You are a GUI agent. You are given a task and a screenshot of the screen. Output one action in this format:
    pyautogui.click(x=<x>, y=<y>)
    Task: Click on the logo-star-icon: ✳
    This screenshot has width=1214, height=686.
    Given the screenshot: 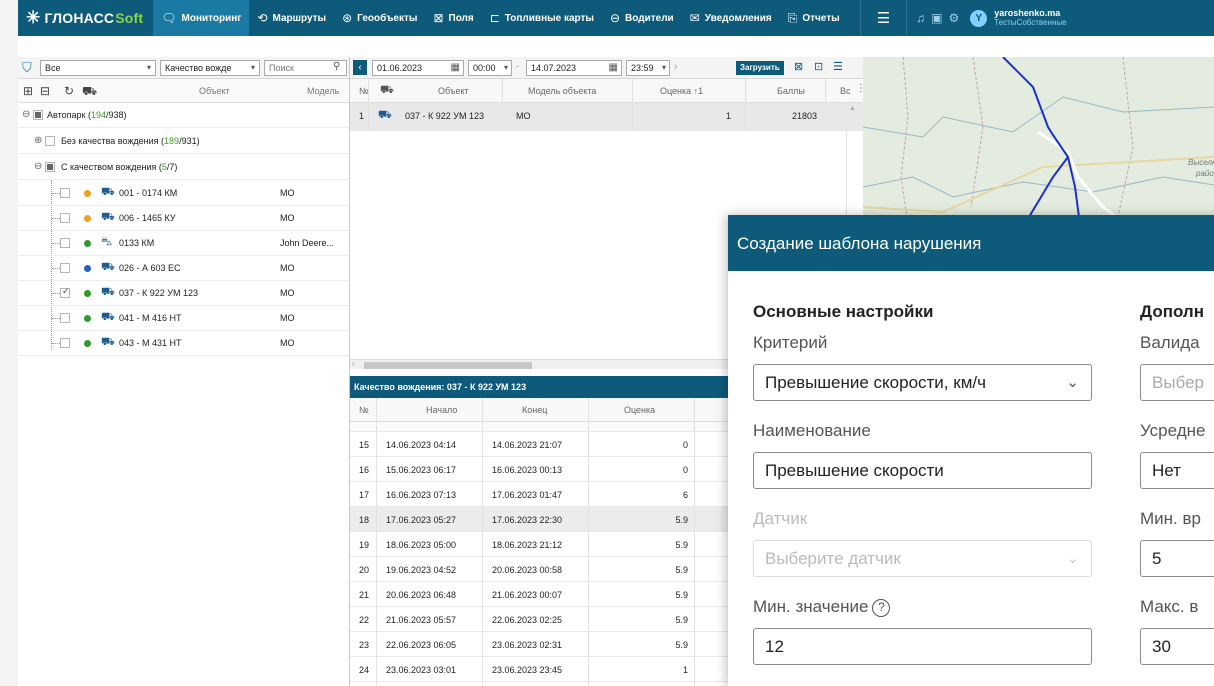 What is the action you would take?
    pyautogui.click(x=33, y=17)
    